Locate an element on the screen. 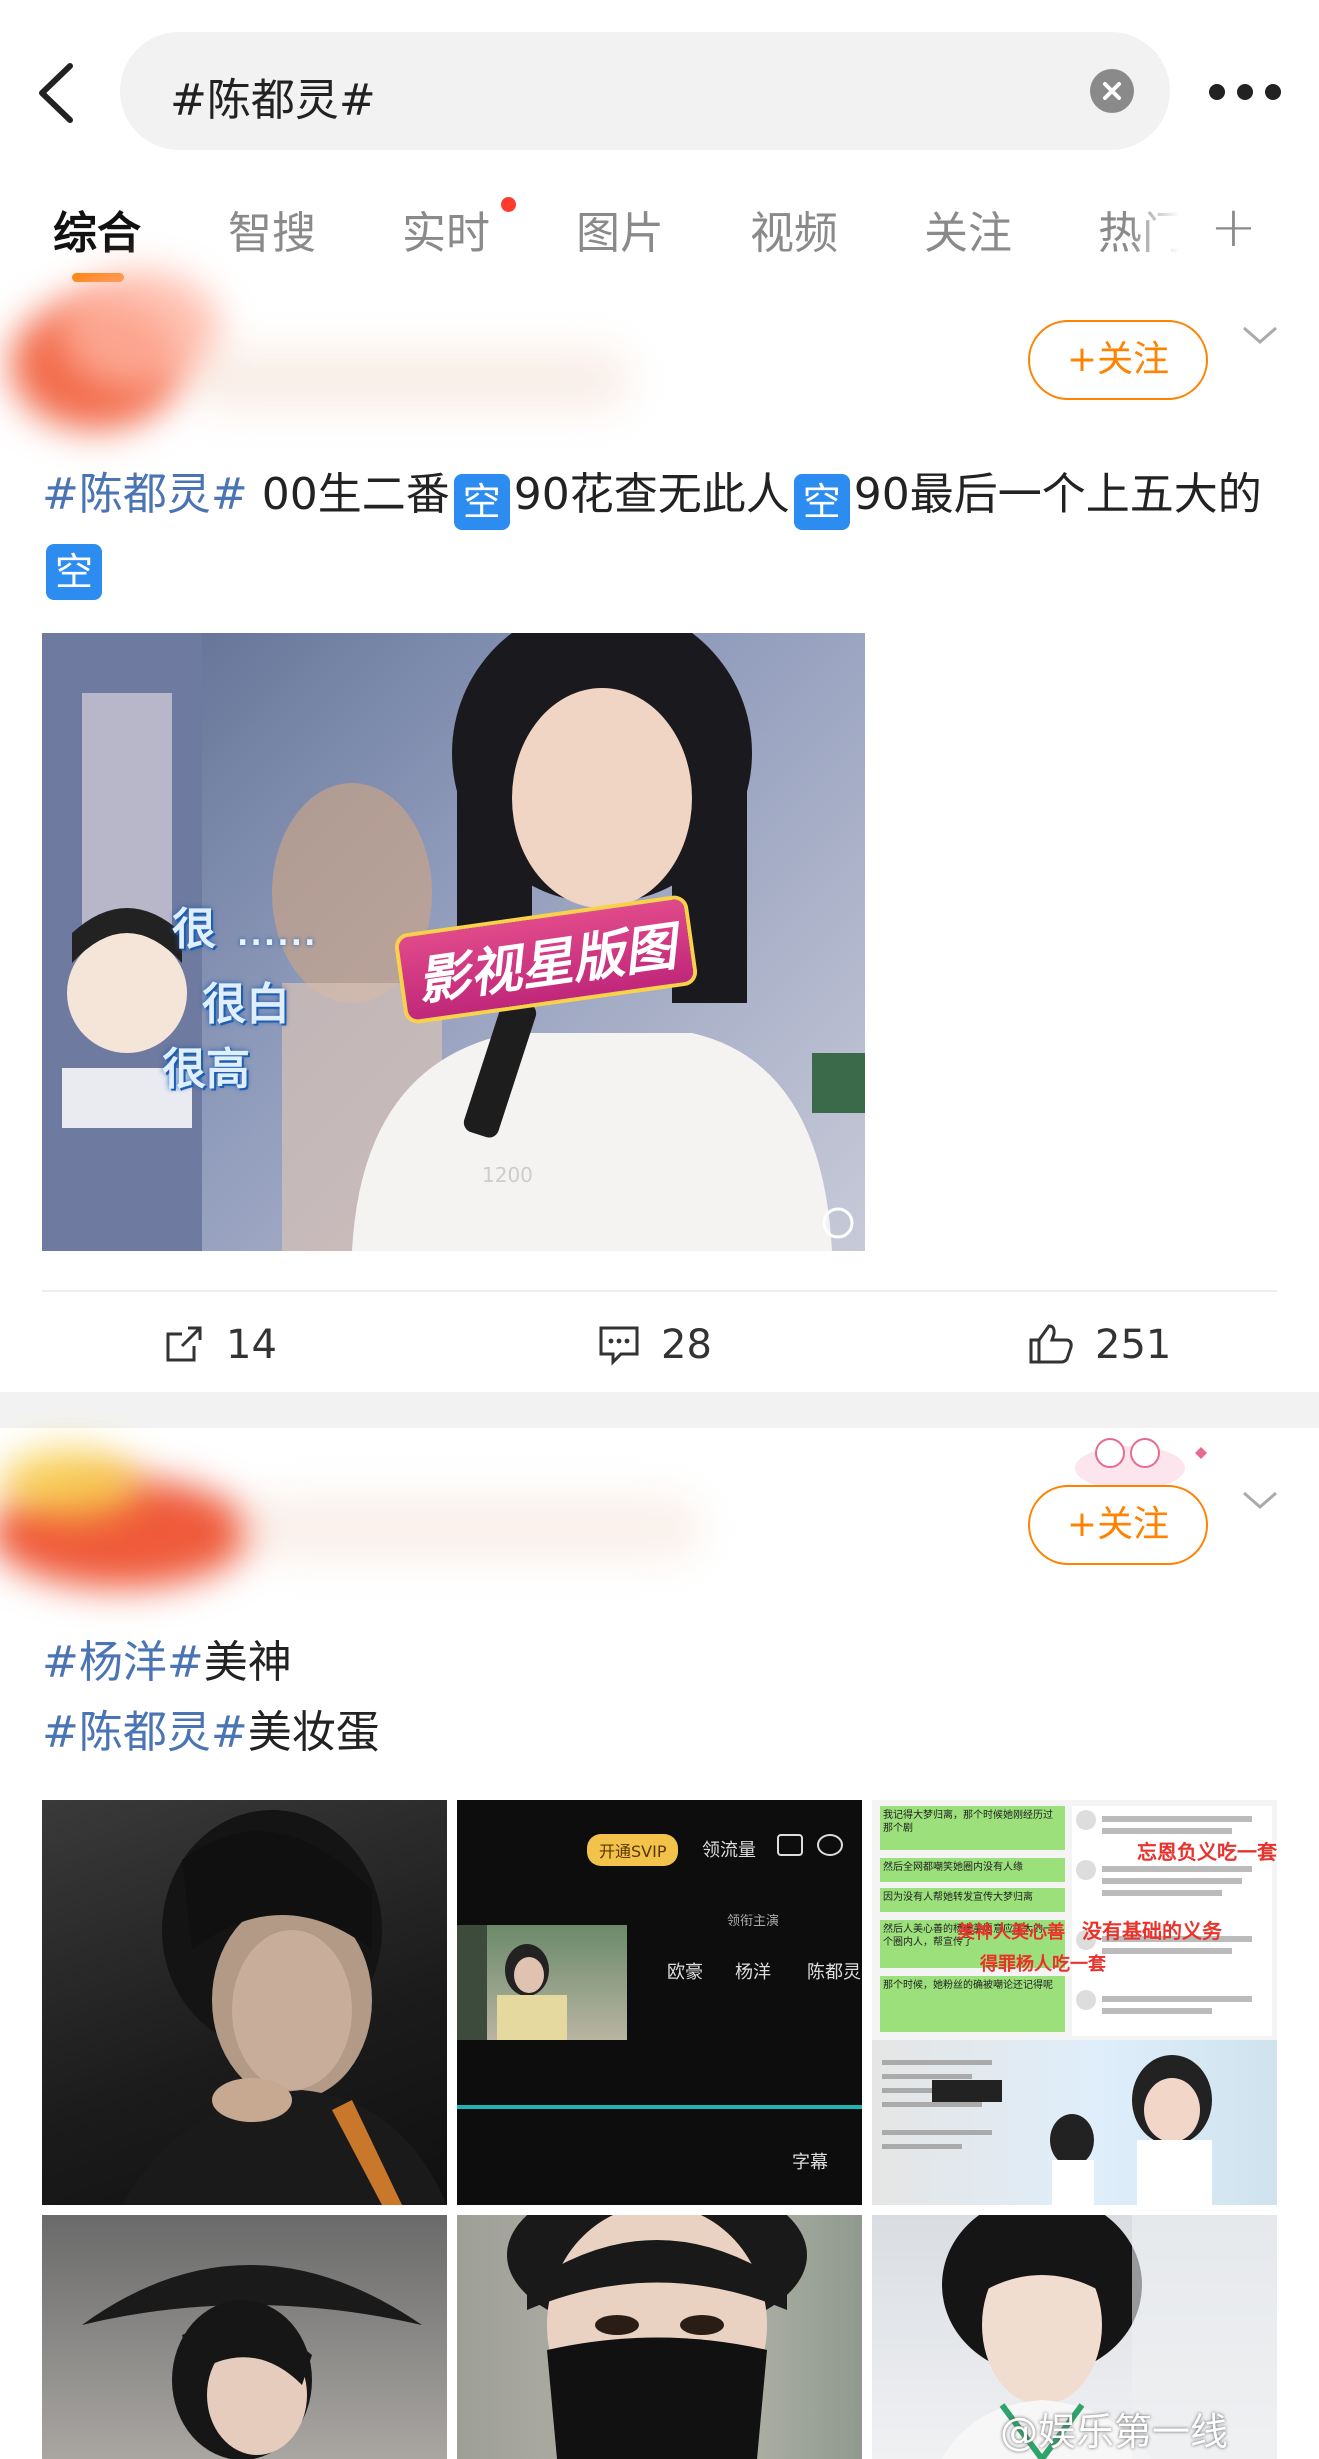 The image size is (1319, 2459). grid-image-2: 开通SVIP 领流量 领衔主演 欧豪 杨洋 陈都灵 字幕 is located at coordinates (659, 2002).